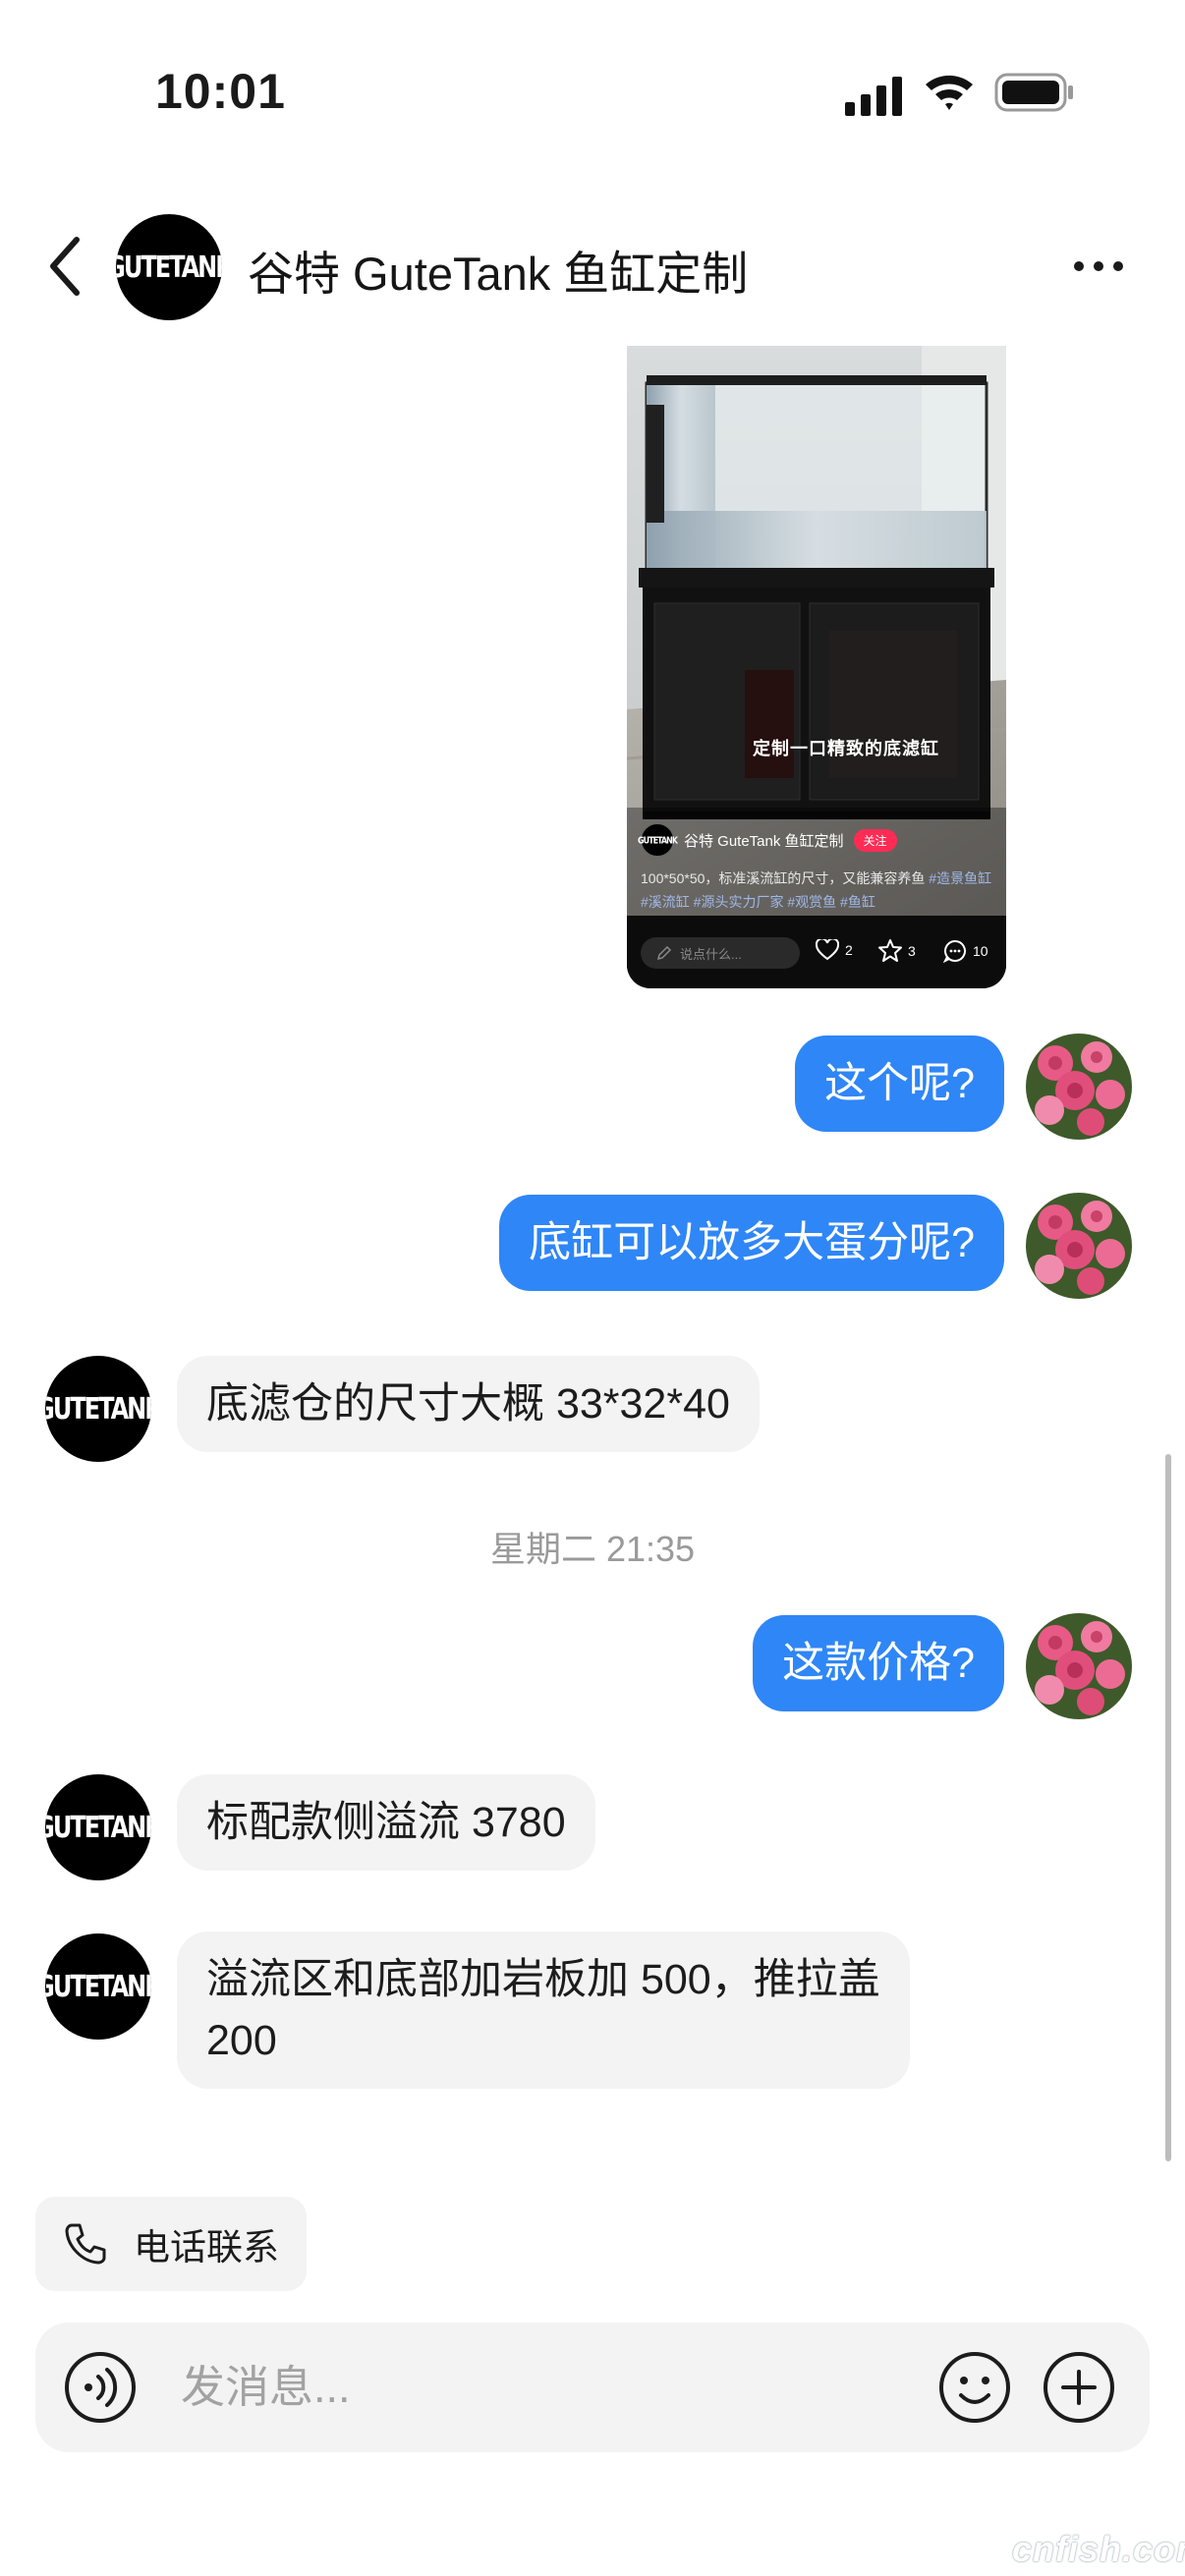 The height and width of the screenshot is (2576, 1185). Describe the element at coordinates (664, 953) in the screenshot. I see `pencil-icon` at that location.